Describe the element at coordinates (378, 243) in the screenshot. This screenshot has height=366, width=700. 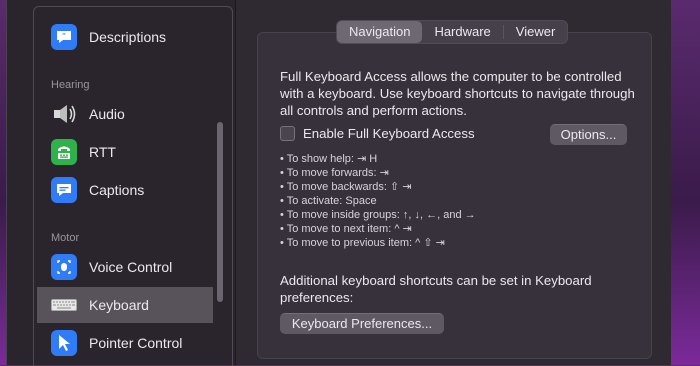
I see `list-item: To move to previous item: ^ ⇧ ⇥` at that location.